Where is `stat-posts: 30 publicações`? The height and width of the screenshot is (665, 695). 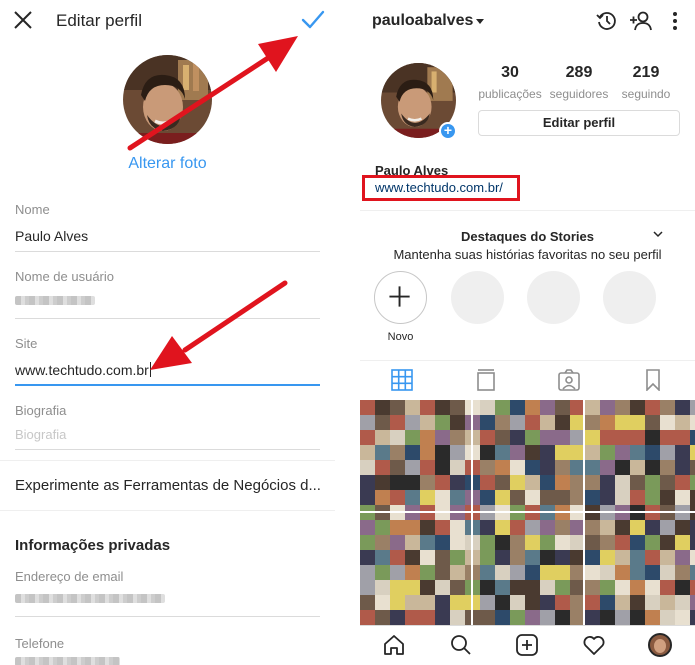
stat-posts: 30 publicações is located at coordinates (510, 82).